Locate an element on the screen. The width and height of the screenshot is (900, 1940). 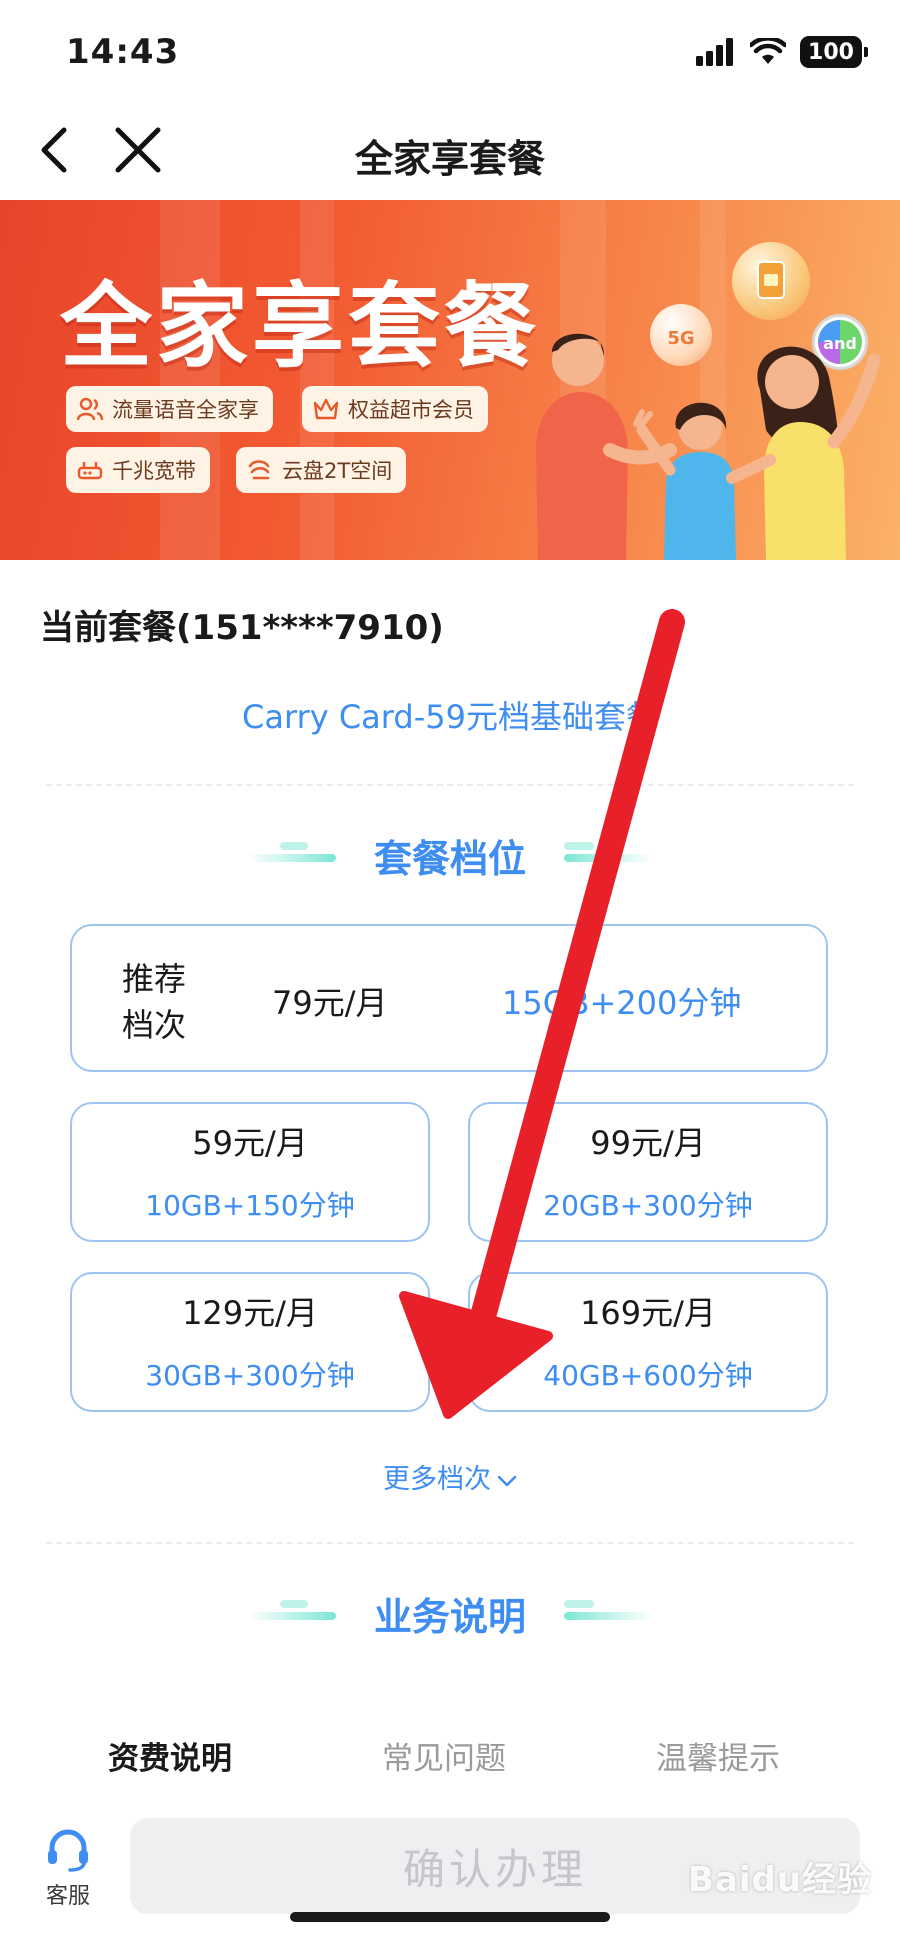
status-icons: 100 is located at coordinates (782, 52).